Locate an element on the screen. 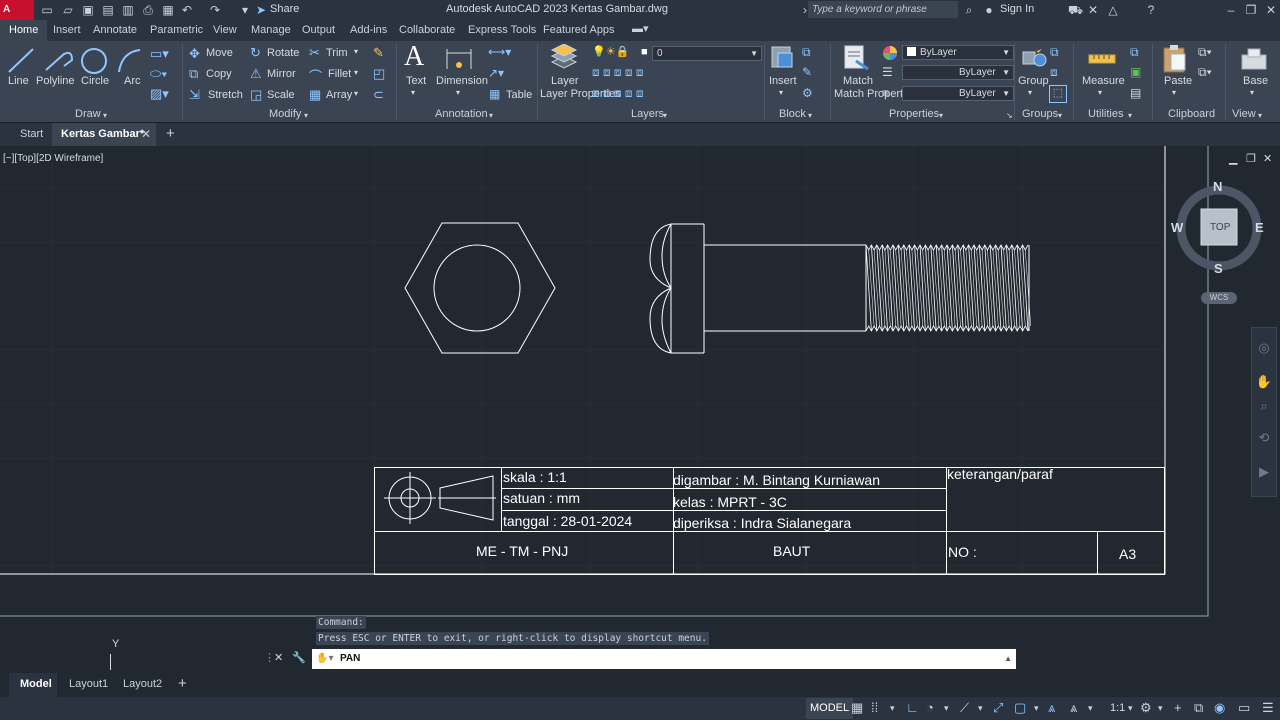 The height and width of the screenshot is (720, 1280). new-tab-icon: + is located at coordinates (170, 133).